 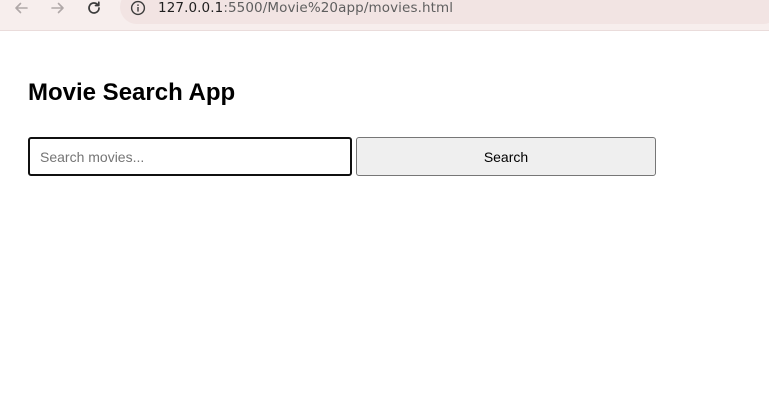 What do you see at coordinates (190, 156) in the screenshot?
I see `search-input` at bounding box center [190, 156].